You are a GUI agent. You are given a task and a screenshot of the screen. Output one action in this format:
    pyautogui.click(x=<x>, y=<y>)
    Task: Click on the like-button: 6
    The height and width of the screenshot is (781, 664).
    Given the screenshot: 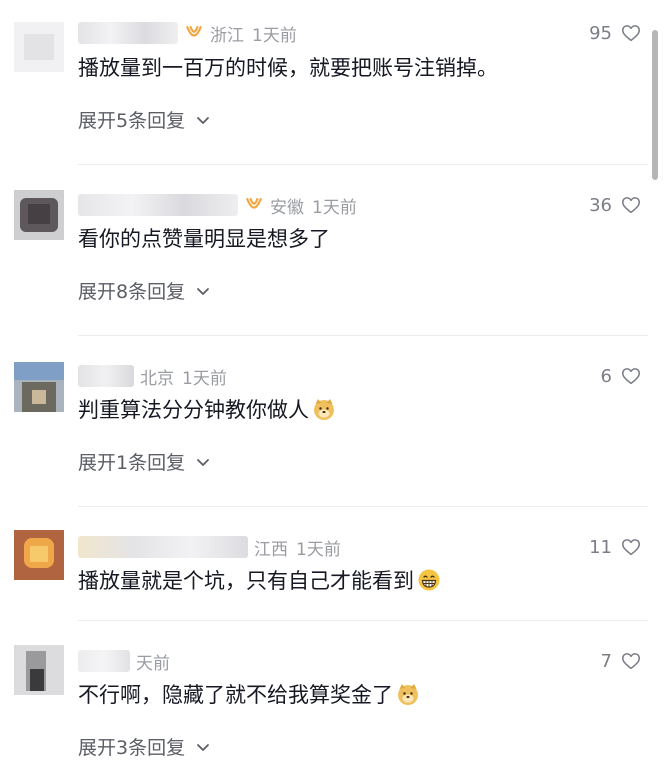 What is the action you would take?
    pyautogui.click(x=621, y=376)
    